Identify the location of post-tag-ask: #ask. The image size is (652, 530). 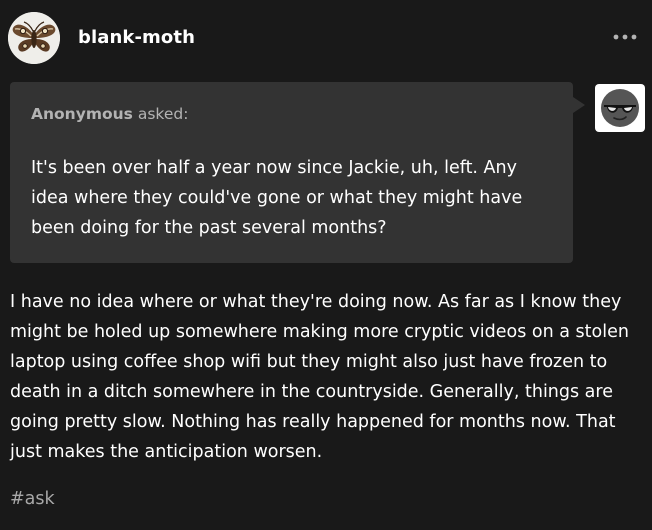
(32, 499).